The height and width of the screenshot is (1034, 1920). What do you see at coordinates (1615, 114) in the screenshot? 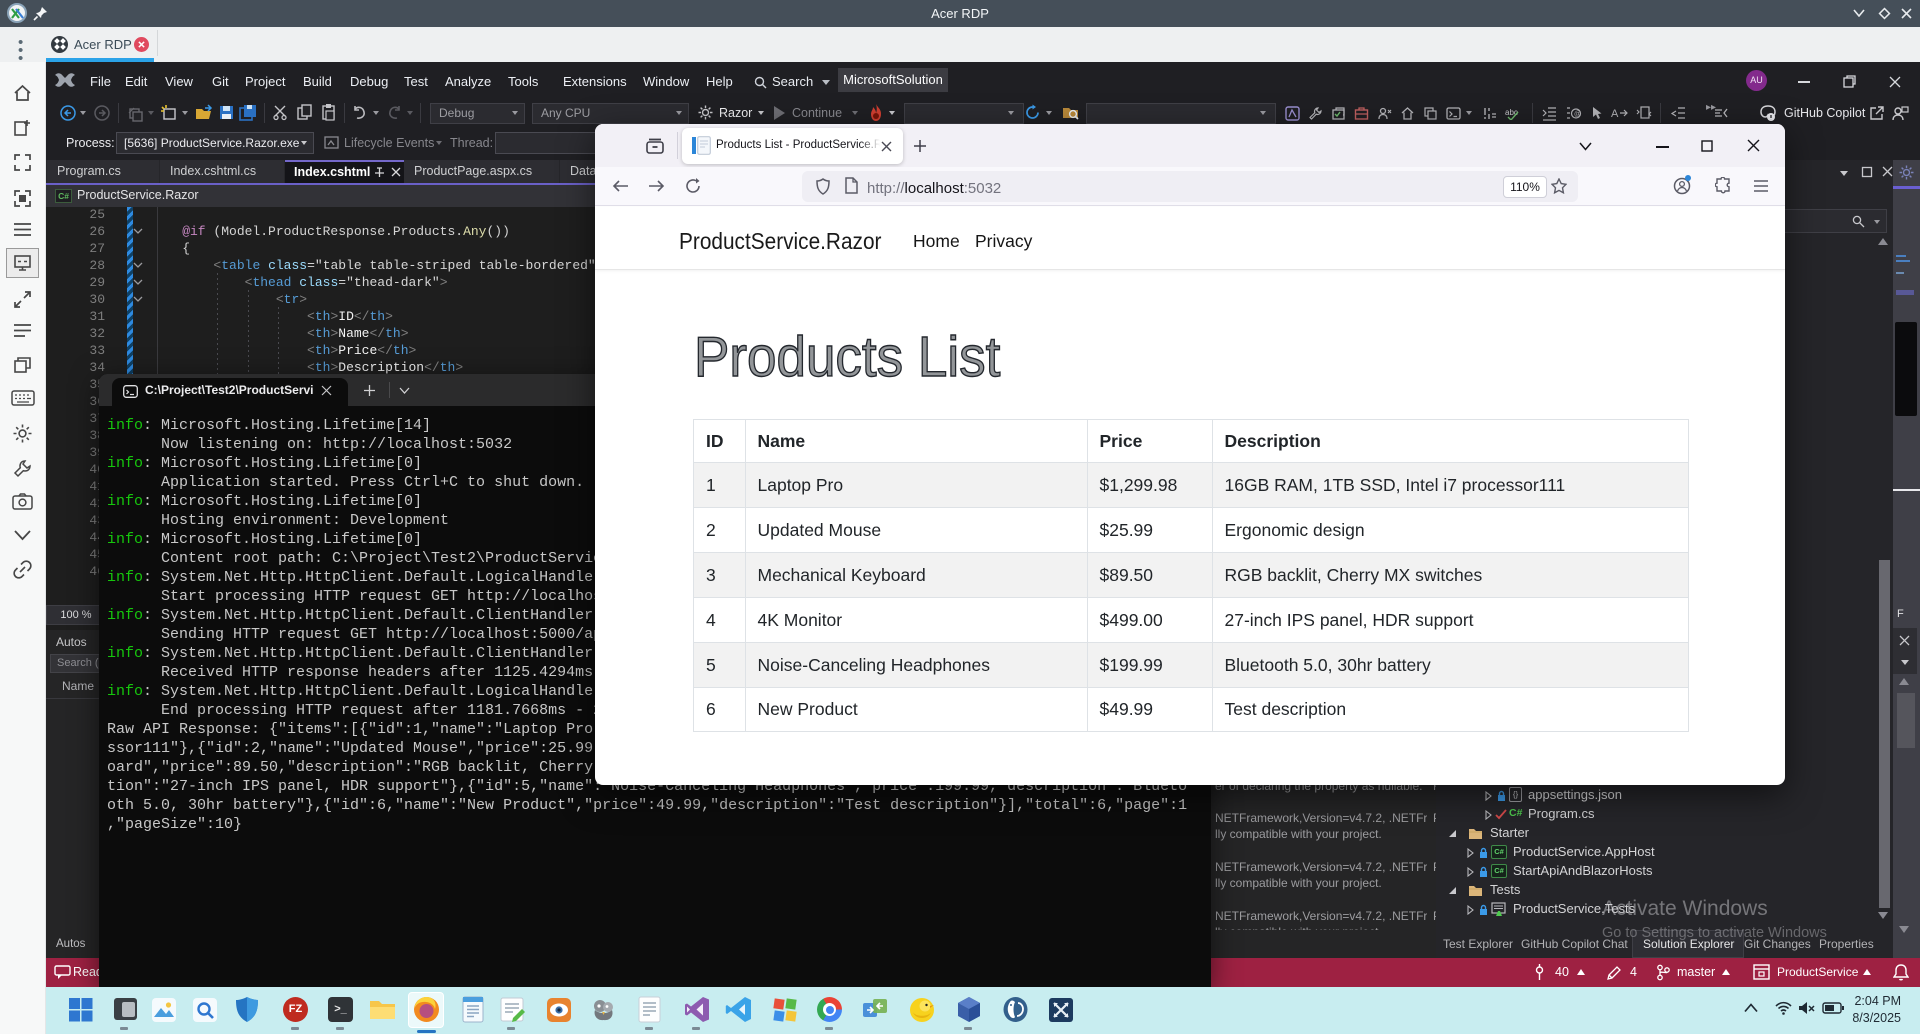
I see `svg-text: A` at bounding box center [1615, 114].